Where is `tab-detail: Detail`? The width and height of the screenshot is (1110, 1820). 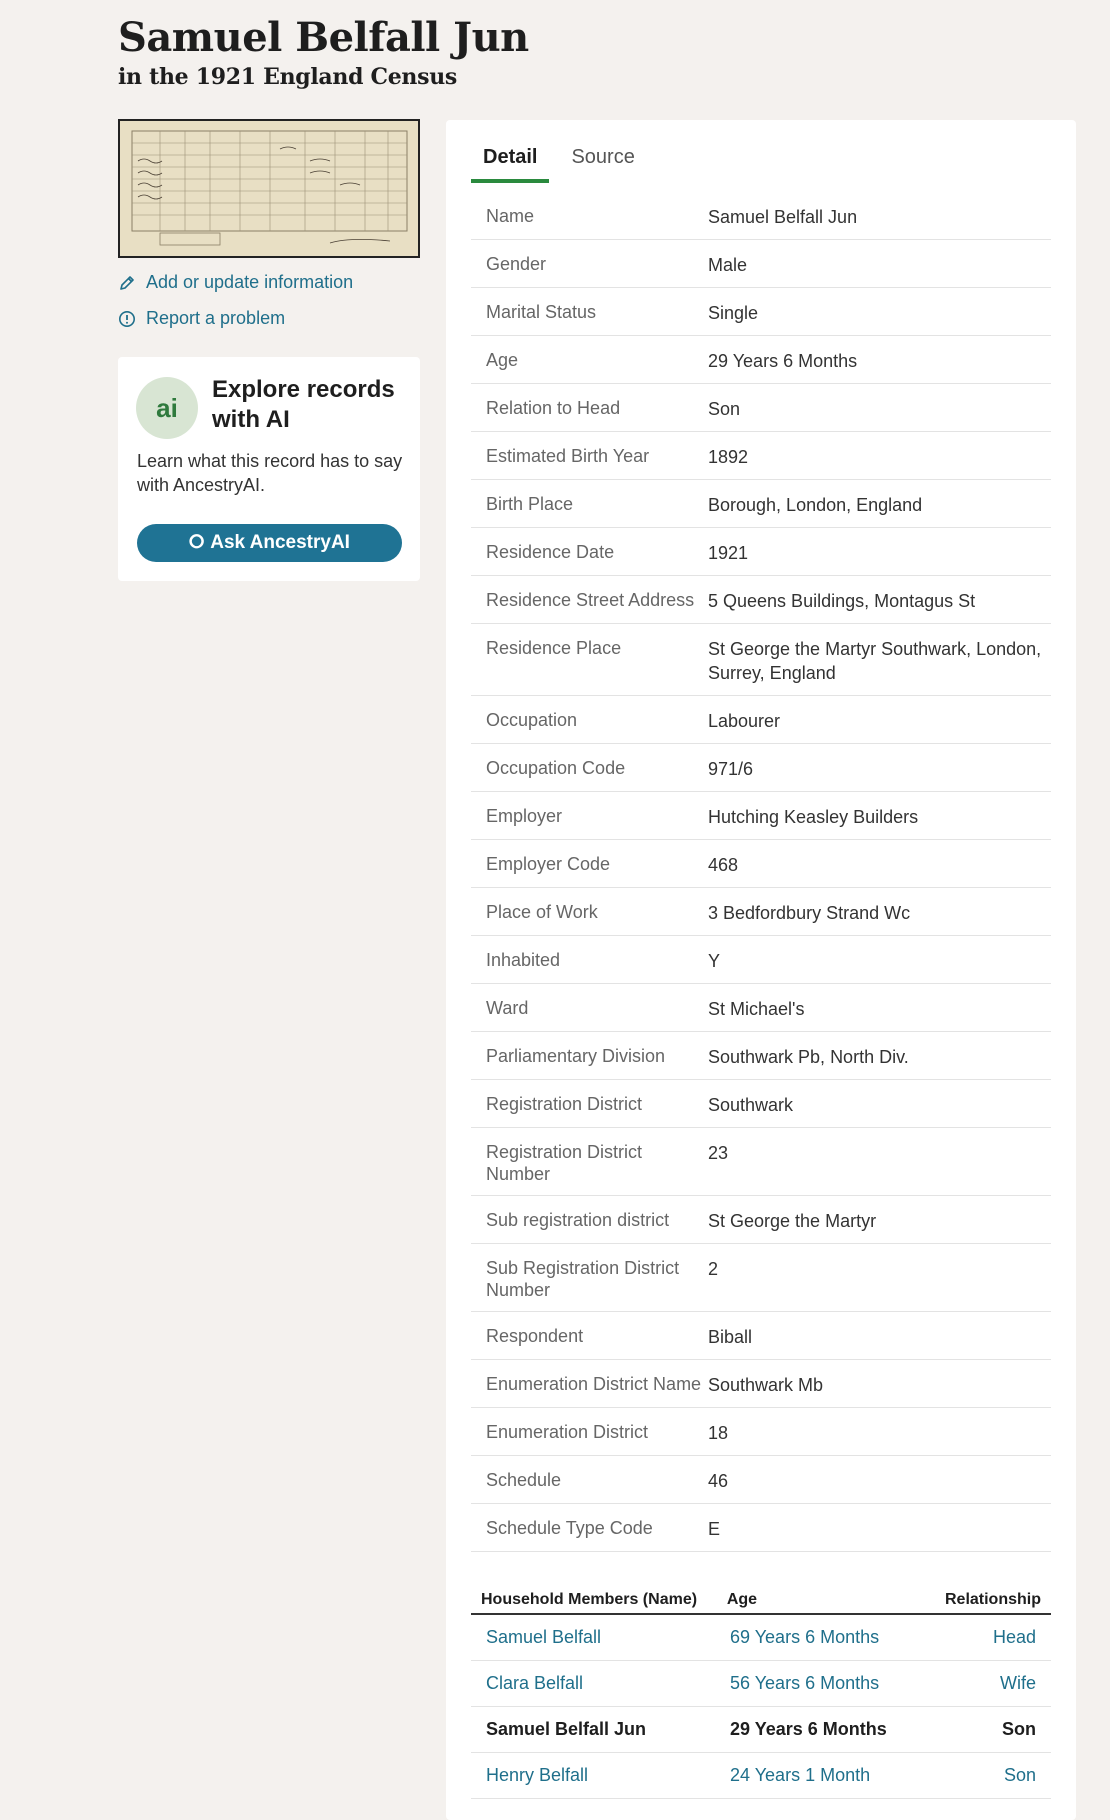
tab-detail: Detail is located at coordinates (510, 164).